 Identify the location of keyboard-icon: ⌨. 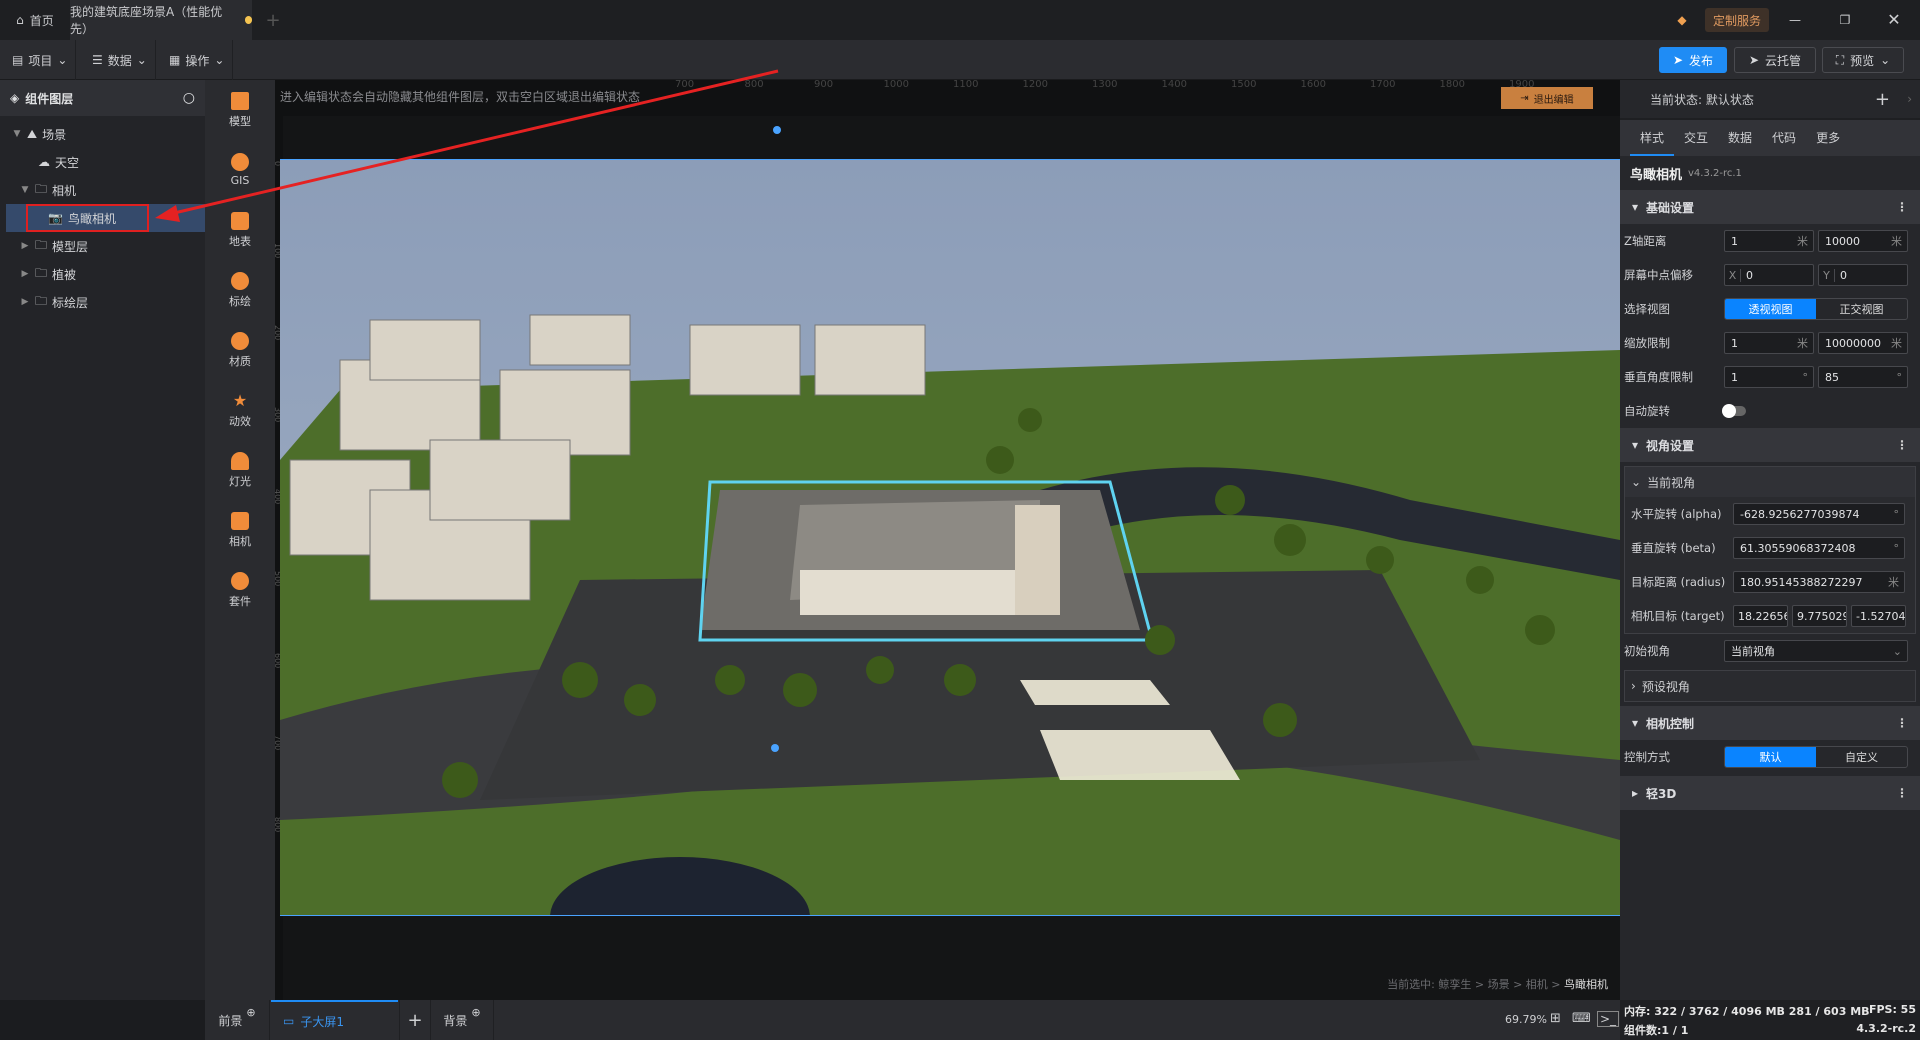
(1581, 1018).